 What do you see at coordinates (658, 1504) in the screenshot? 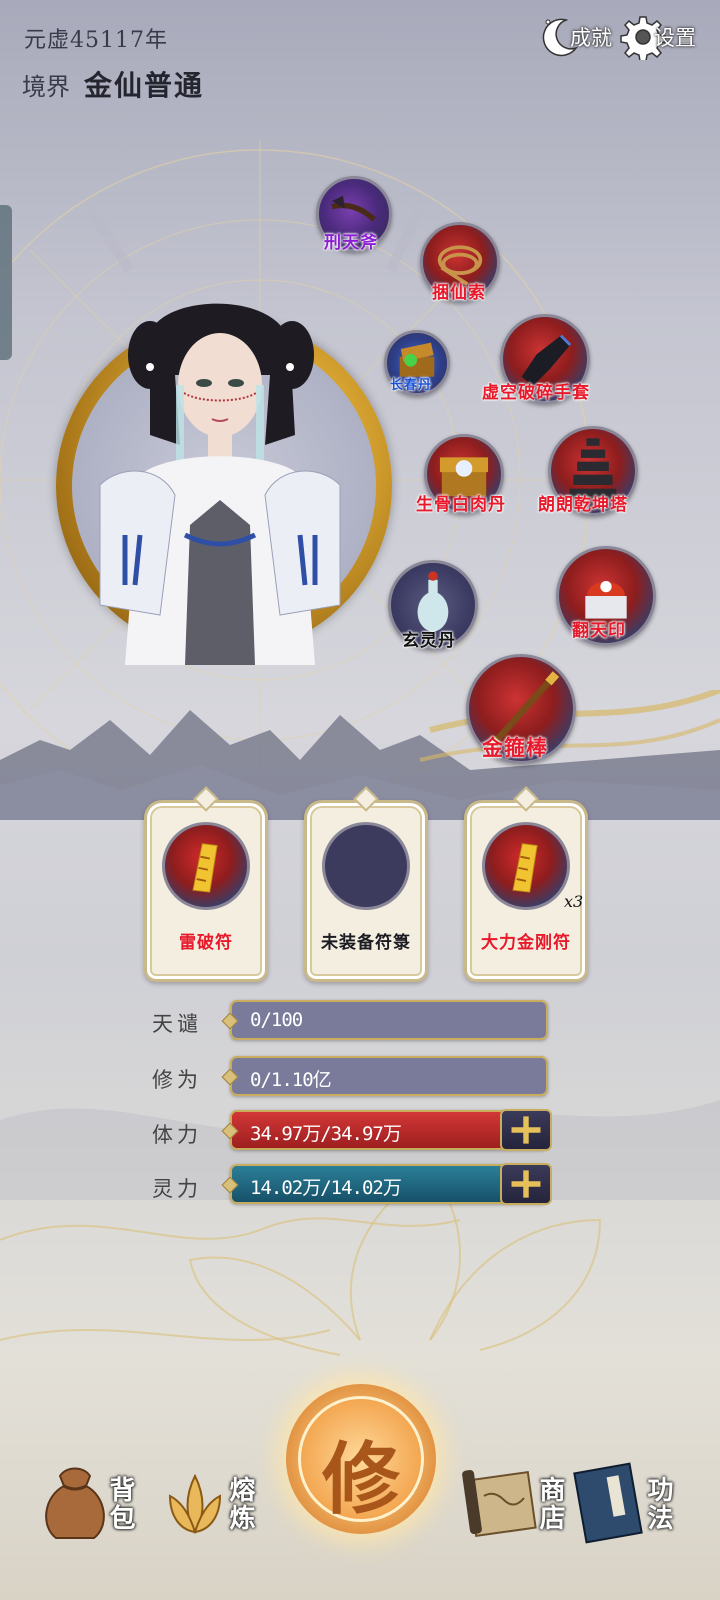
I see `nav-skills-label: 功法` at bounding box center [658, 1504].